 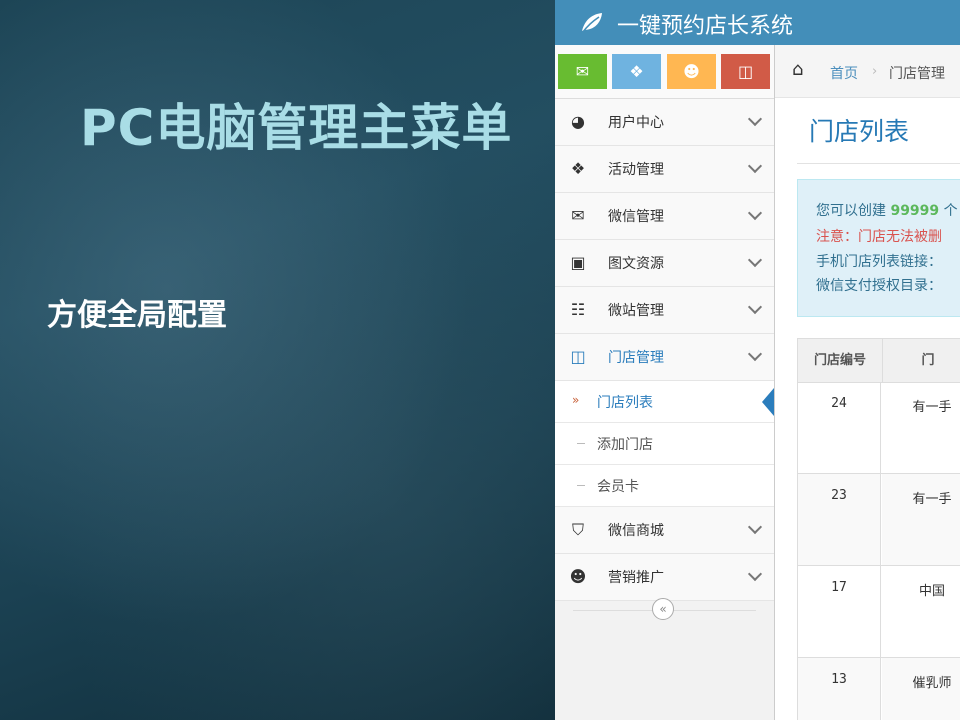 I want to click on page-title: 门店列表, so click(x=859, y=131).